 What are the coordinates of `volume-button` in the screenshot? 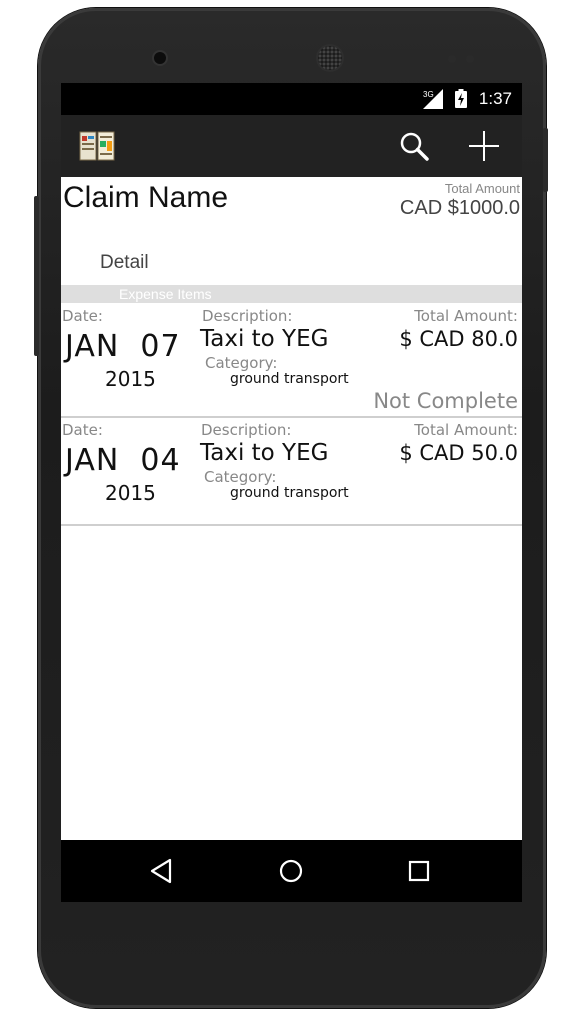 It's located at (36, 276).